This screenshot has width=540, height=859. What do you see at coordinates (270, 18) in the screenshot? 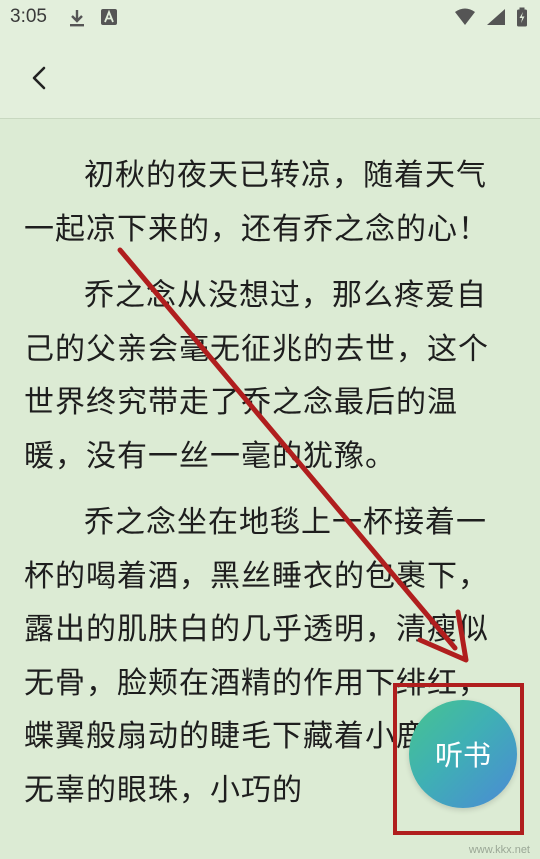
I see `status-bar: 3:05` at bounding box center [270, 18].